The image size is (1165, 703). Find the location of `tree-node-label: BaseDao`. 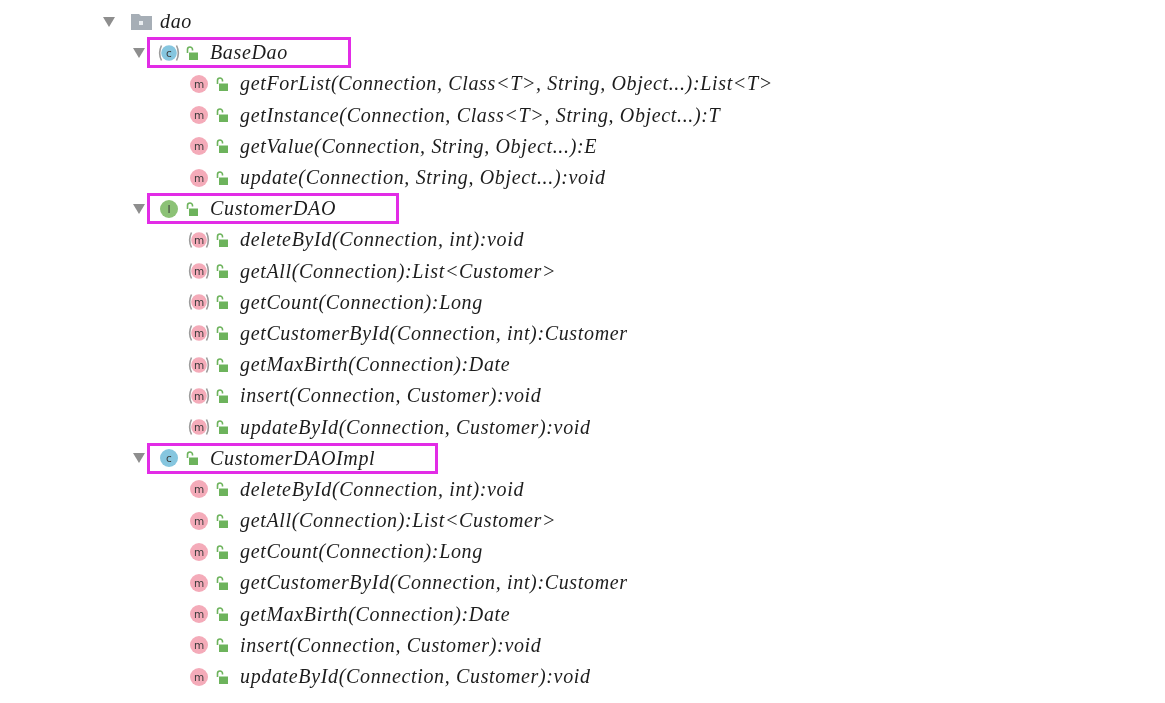

tree-node-label: BaseDao is located at coordinates (249, 53).